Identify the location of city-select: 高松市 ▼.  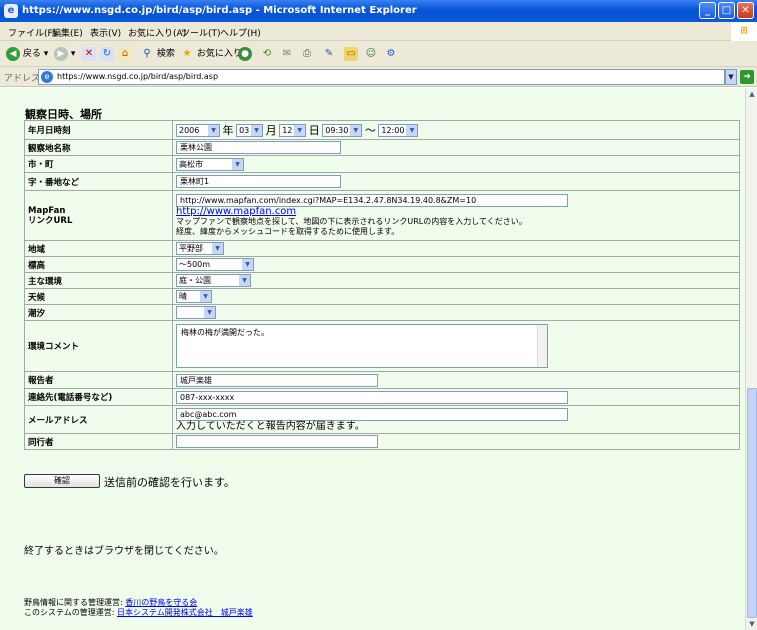
(210, 164).